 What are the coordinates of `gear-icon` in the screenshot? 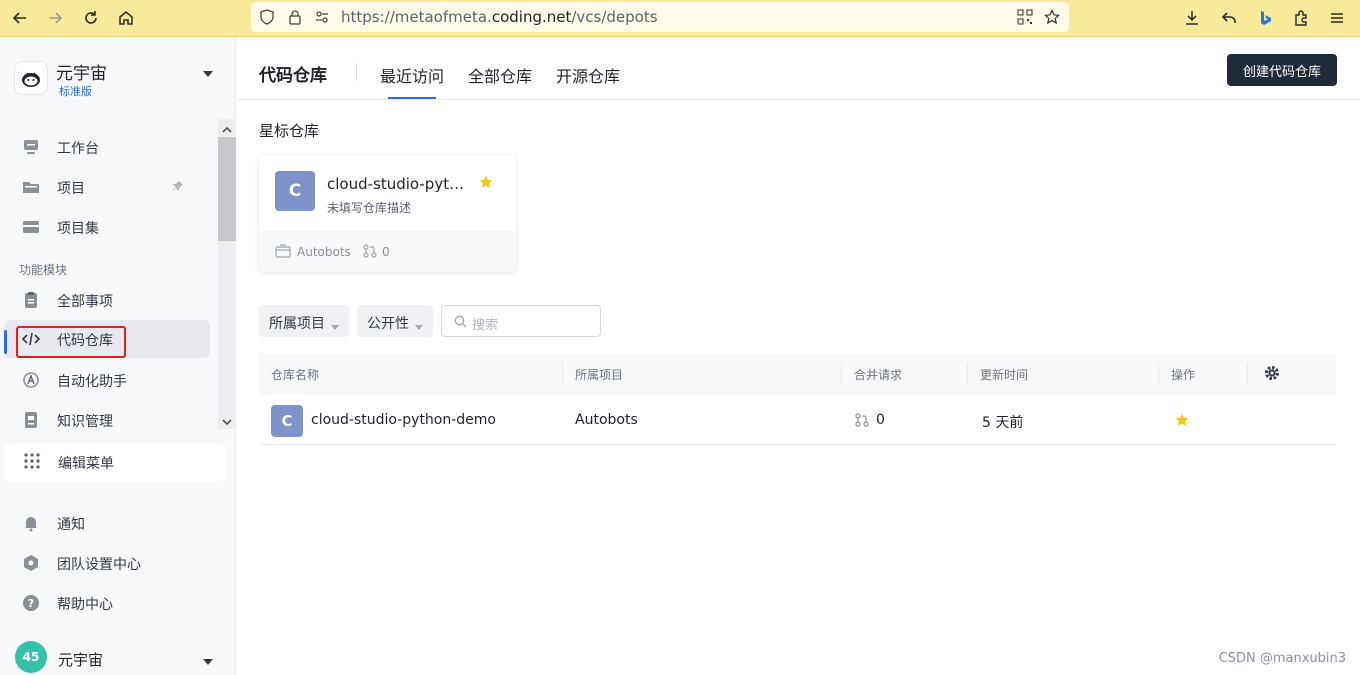 It's located at (1272, 375).